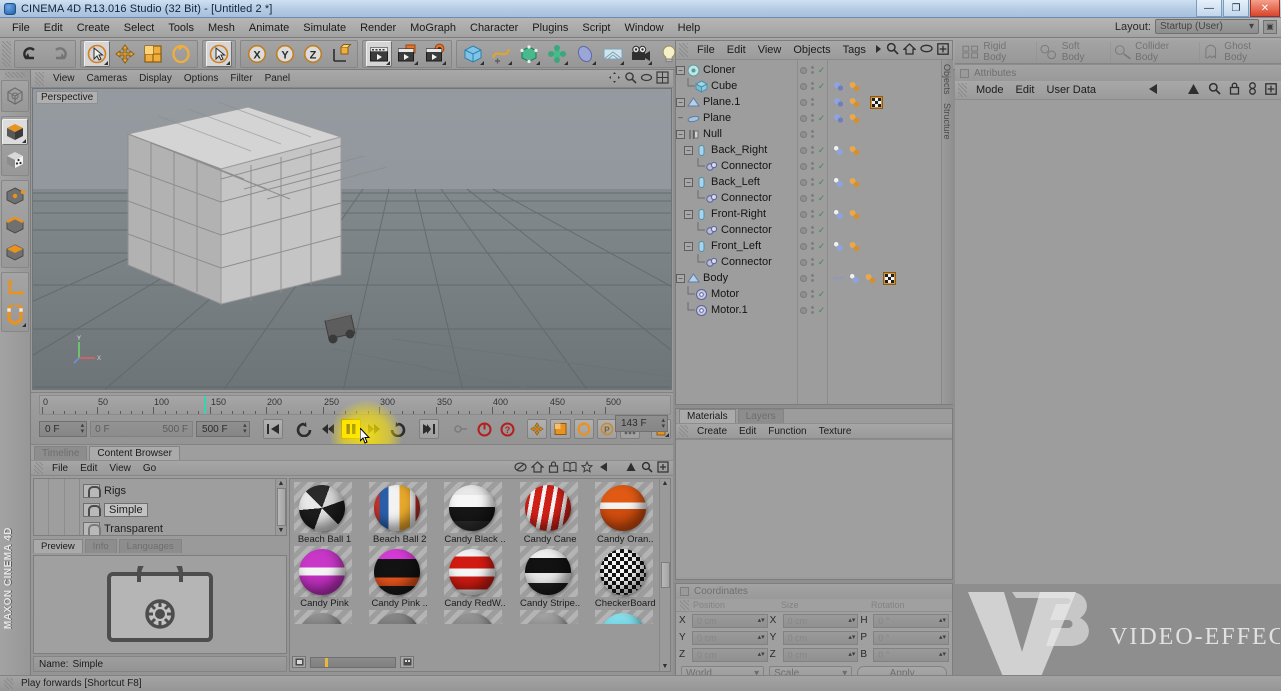  What do you see at coordinates (6, 53) in the screenshot?
I see `toolbar-grip` at bounding box center [6, 53].